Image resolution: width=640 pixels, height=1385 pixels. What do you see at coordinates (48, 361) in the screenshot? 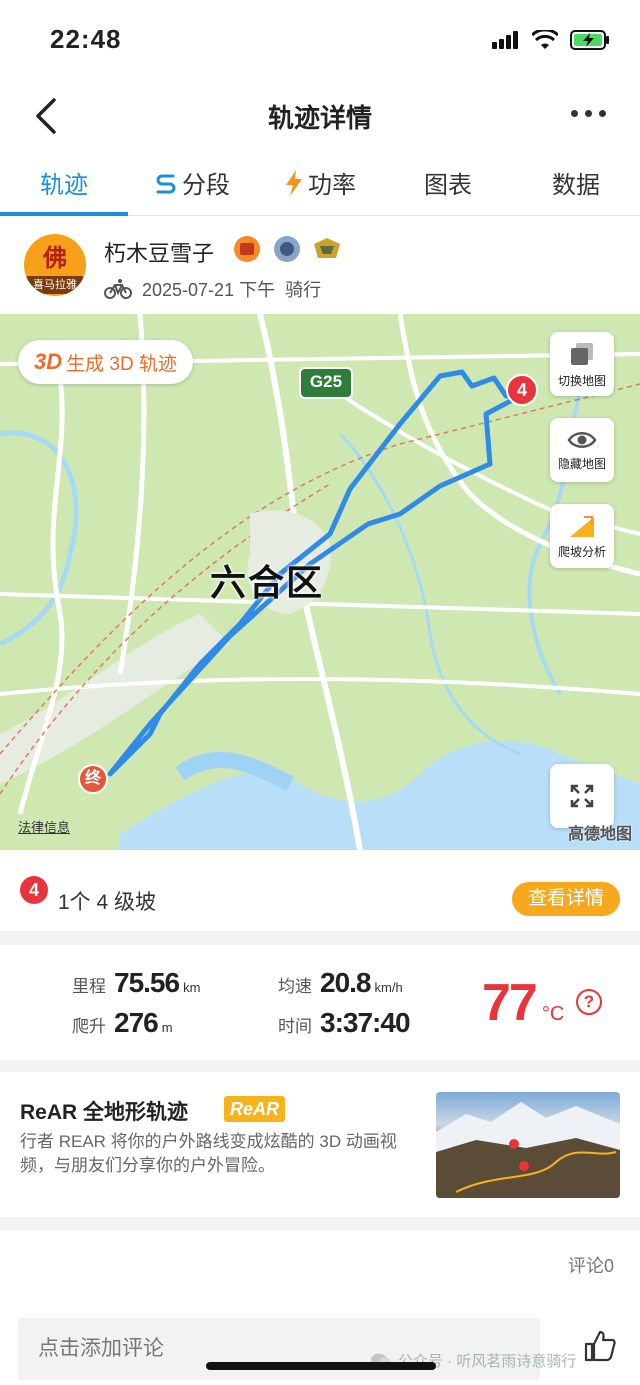
I see `3d-badge: 3D` at bounding box center [48, 361].